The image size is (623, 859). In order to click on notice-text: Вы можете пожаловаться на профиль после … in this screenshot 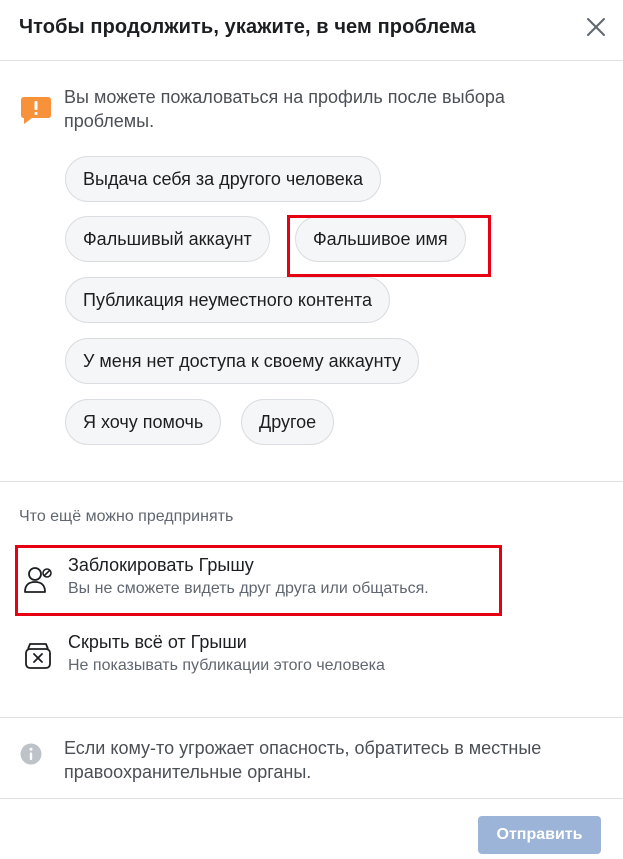, I will do `click(284, 109)`.